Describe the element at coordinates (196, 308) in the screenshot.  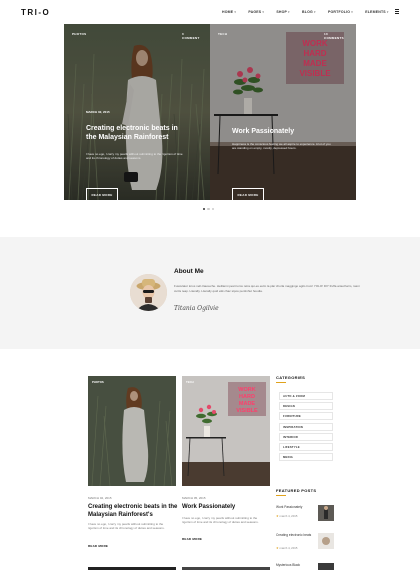
I see `signature: Titania Ogilvie` at that location.